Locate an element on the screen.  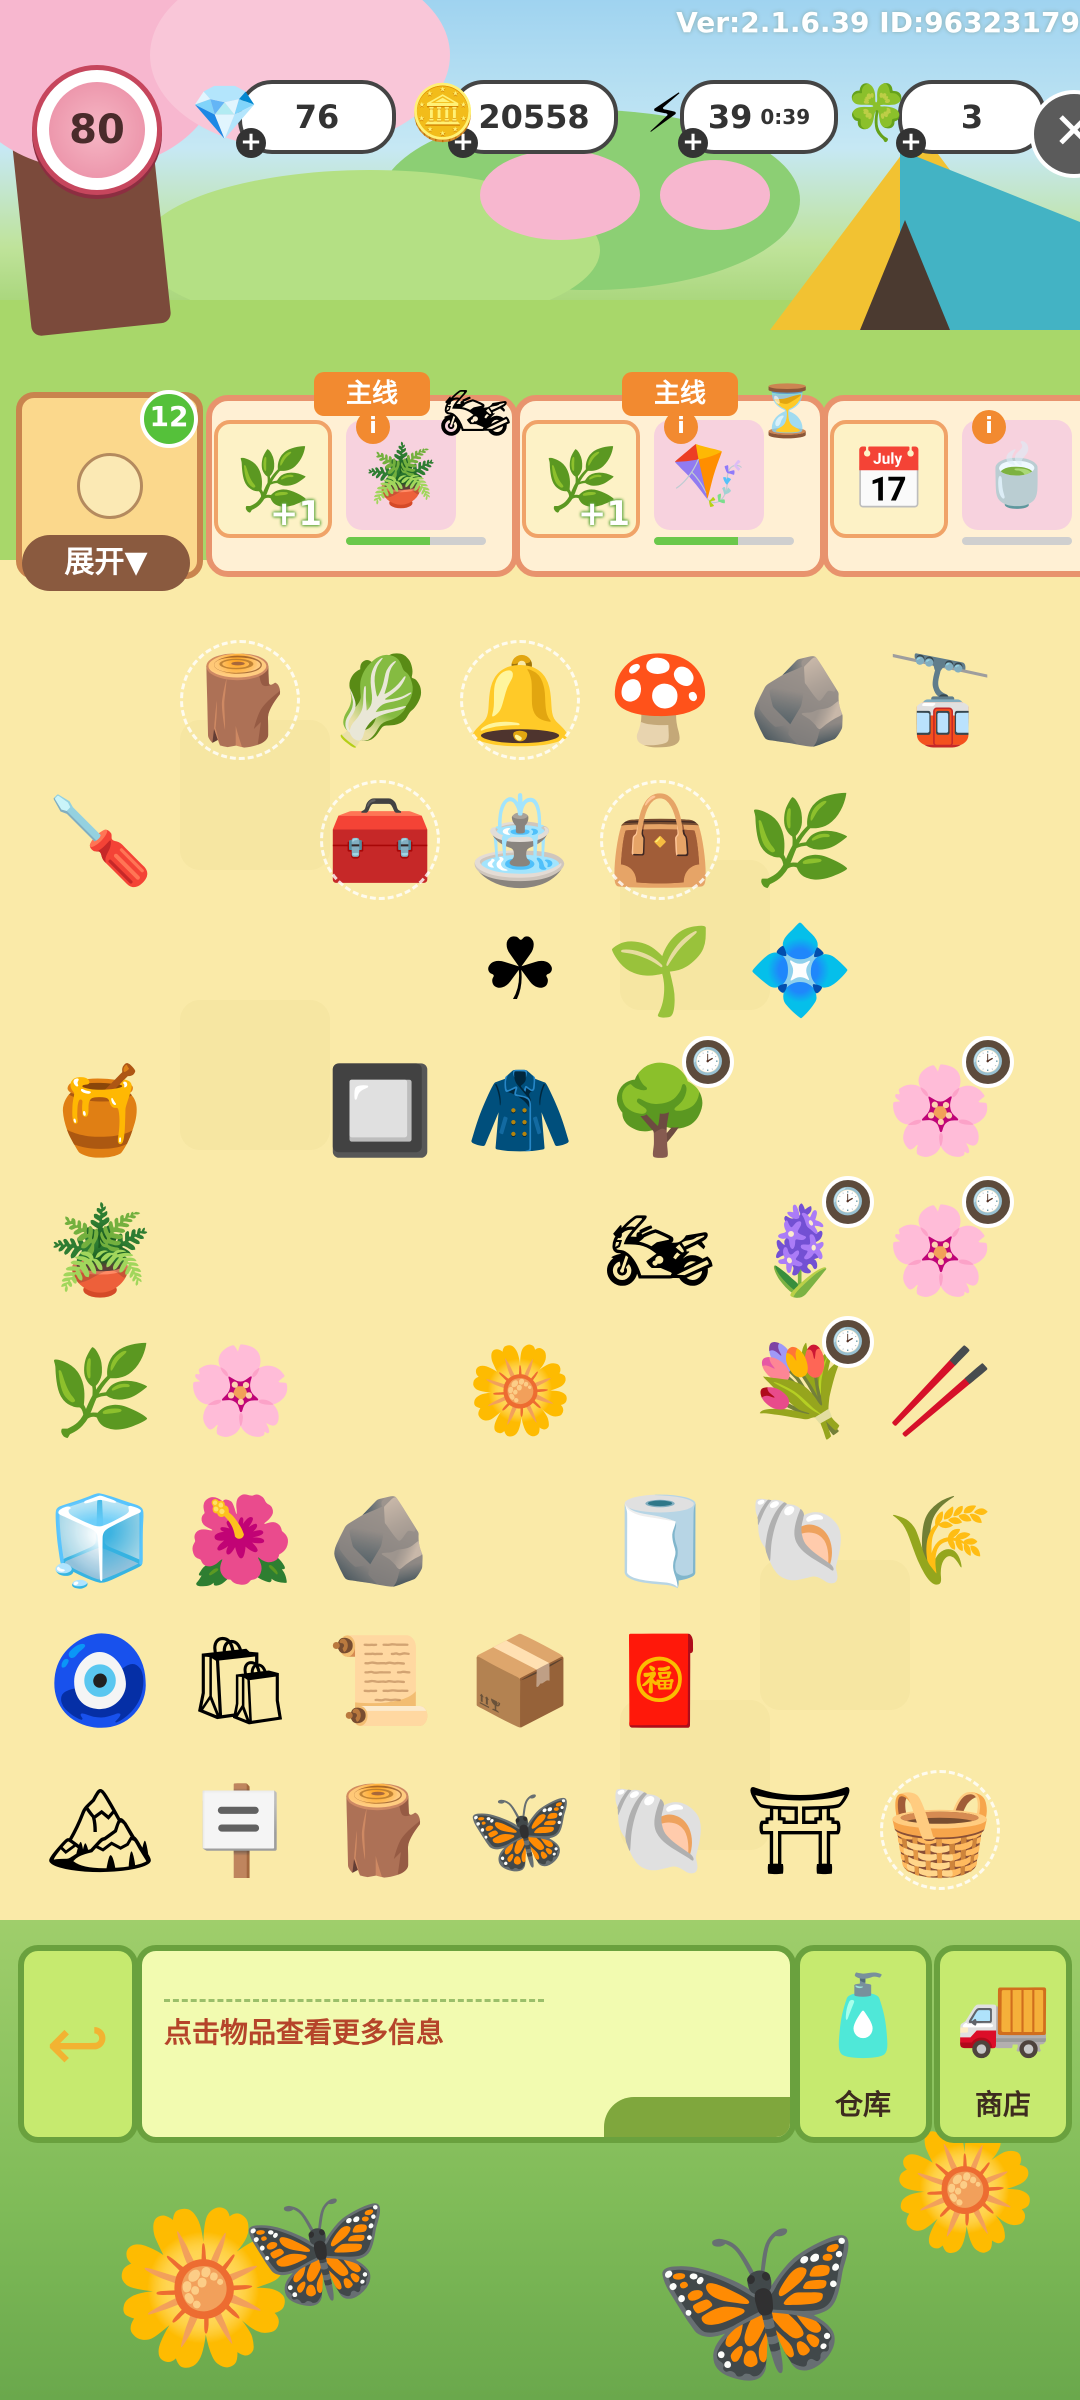
hint-text: 点击物品查看更多信息 is located at coordinates (304, 2032).